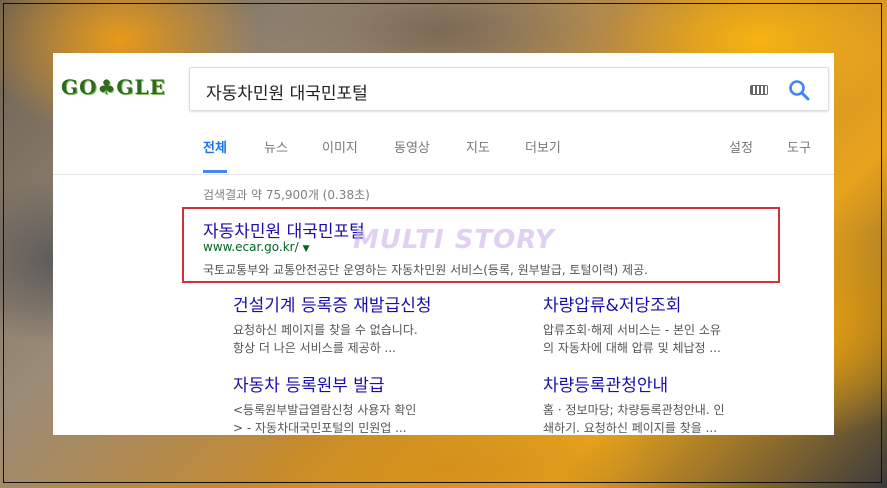 This screenshot has height=488, width=887. Describe the element at coordinates (251, 247) in the screenshot. I see `result-url-text: www.ecar.go.kr/` at that location.